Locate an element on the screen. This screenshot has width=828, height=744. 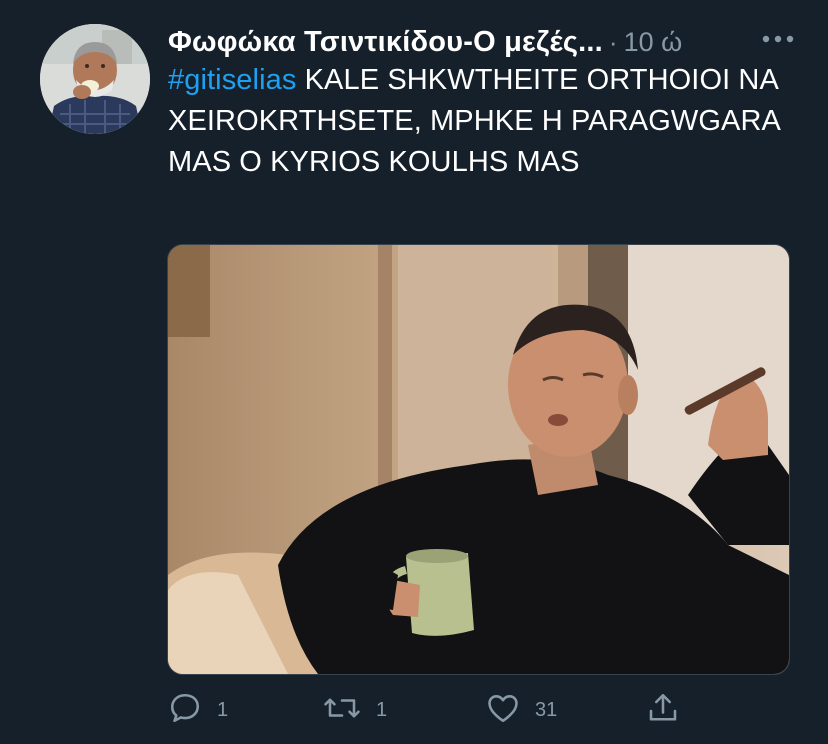
more-button is located at coordinates (778, 39).